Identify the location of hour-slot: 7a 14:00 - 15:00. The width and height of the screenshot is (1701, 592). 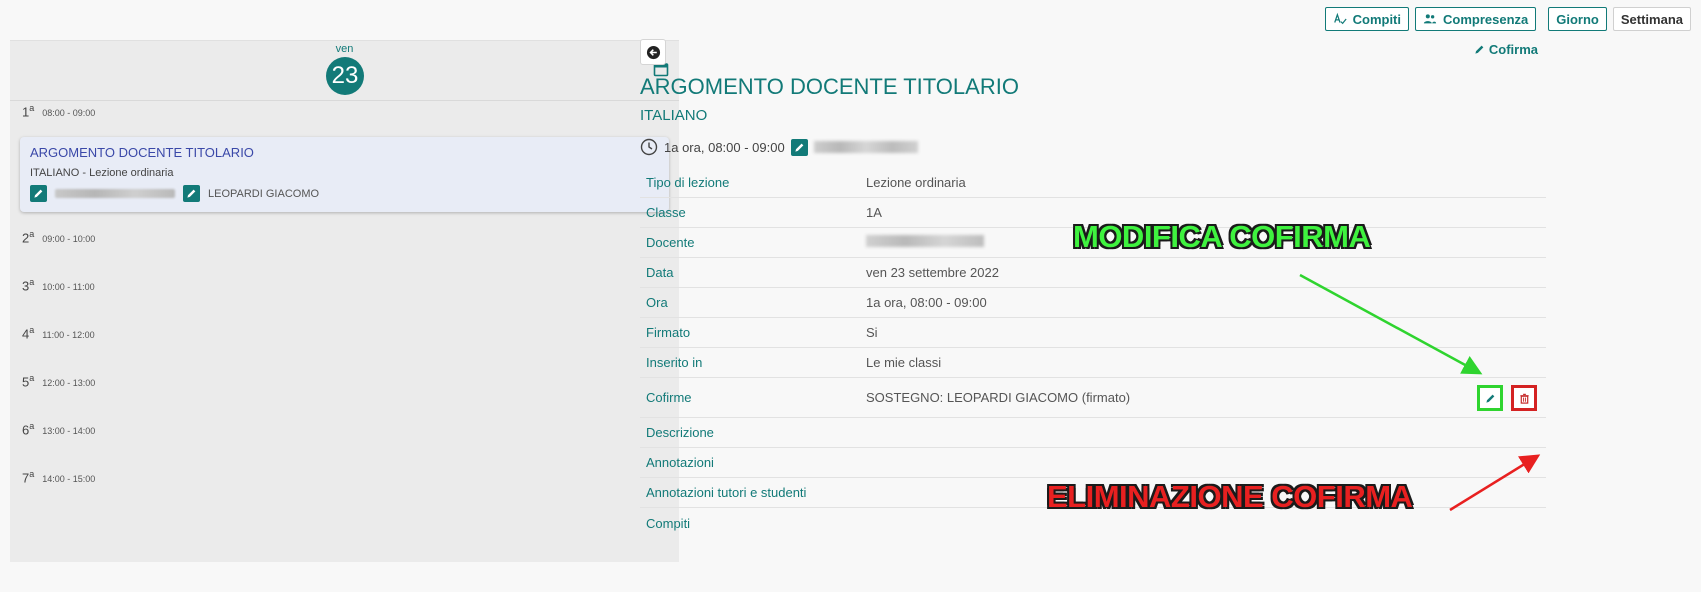
(58, 477).